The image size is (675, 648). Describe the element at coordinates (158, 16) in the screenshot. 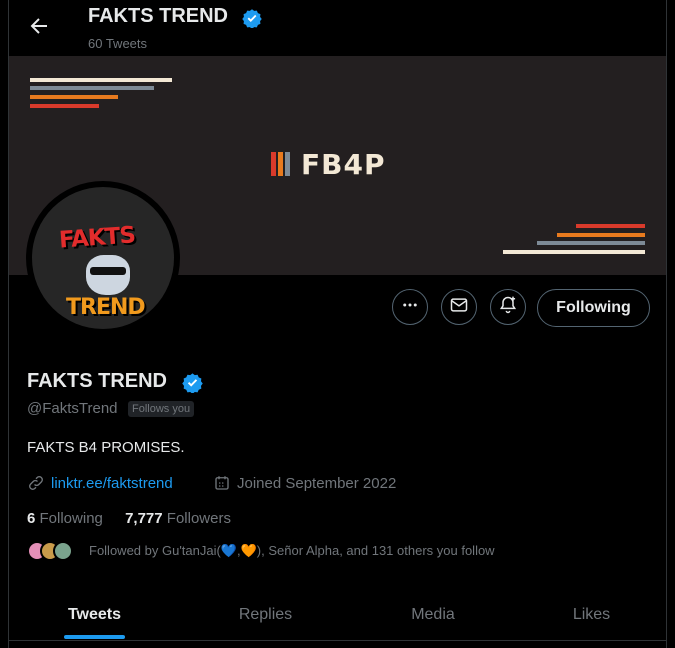

I see `header-name: FAKTS TREND` at that location.